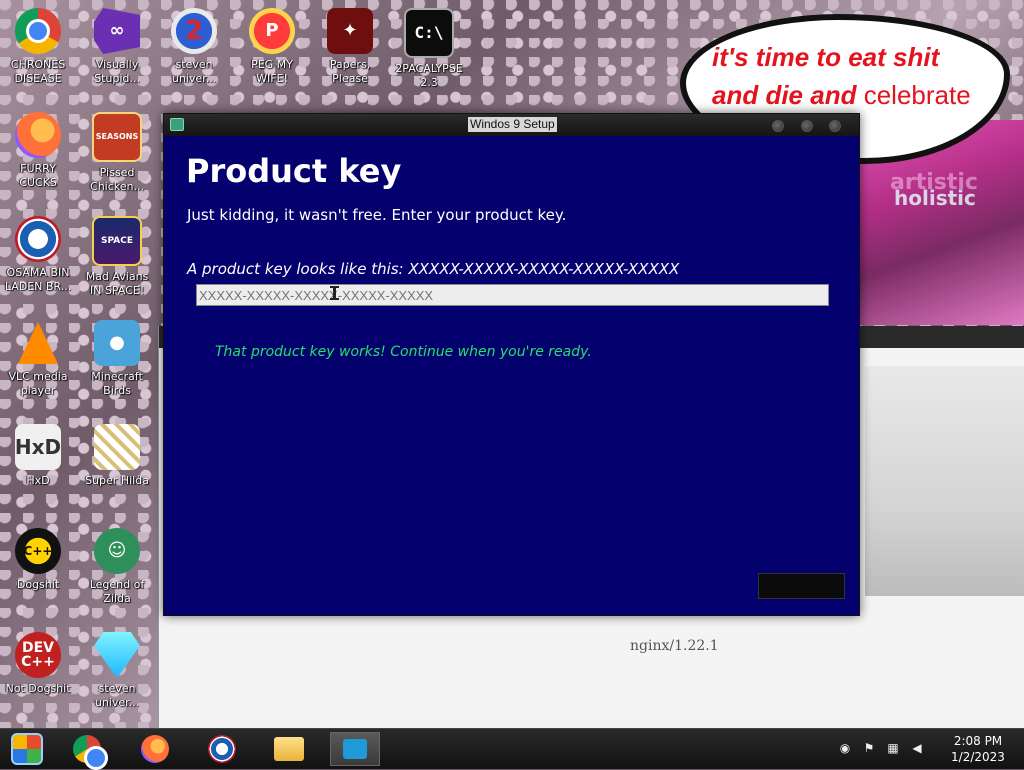  What do you see at coordinates (835, 126) in the screenshot?
I see `close-button` at bounding box center [835, 126].